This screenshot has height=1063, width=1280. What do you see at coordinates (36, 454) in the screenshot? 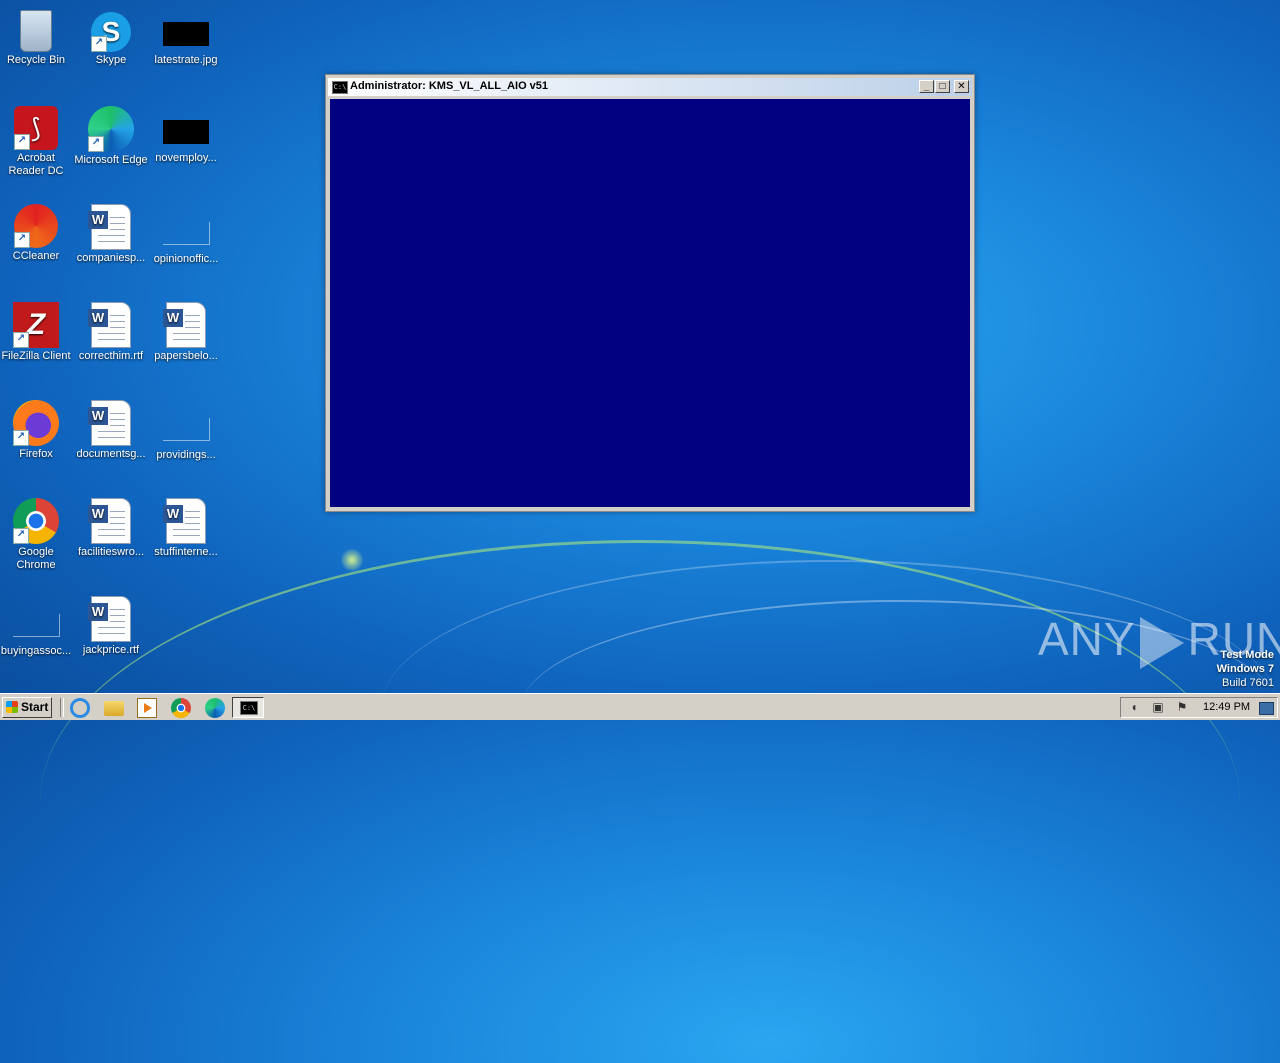
I see `desktop-icon-label: Firefox` at bounding box center [36, 454].